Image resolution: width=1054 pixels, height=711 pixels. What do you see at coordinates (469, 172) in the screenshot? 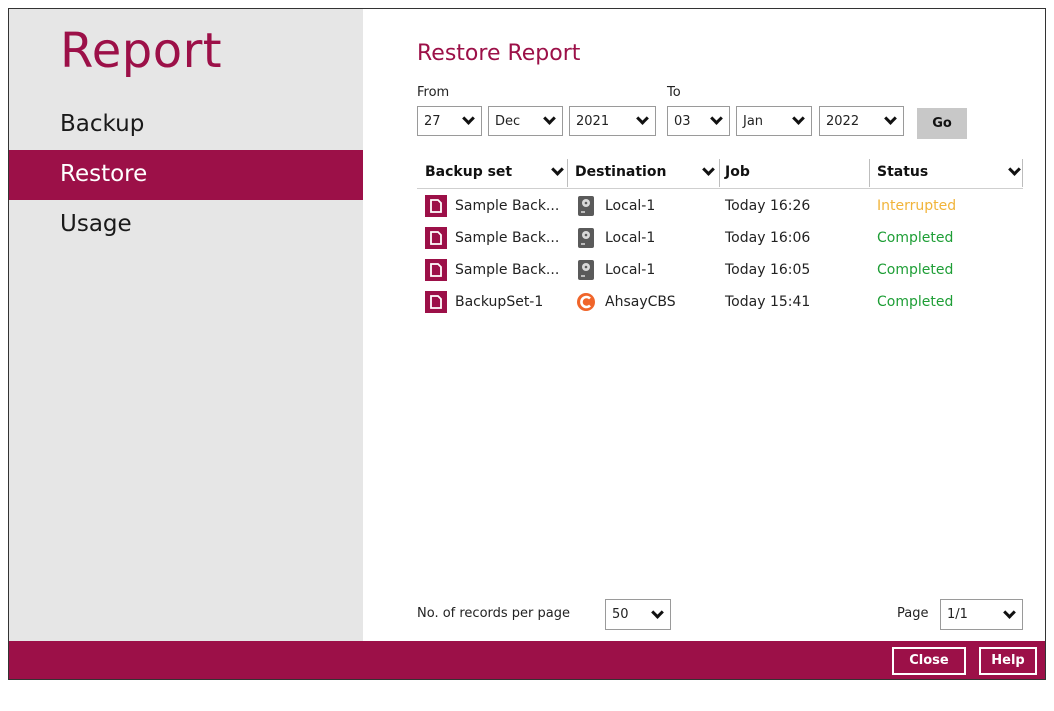
I see `column-header-label: Backup set` at bounding box center [469, 172].